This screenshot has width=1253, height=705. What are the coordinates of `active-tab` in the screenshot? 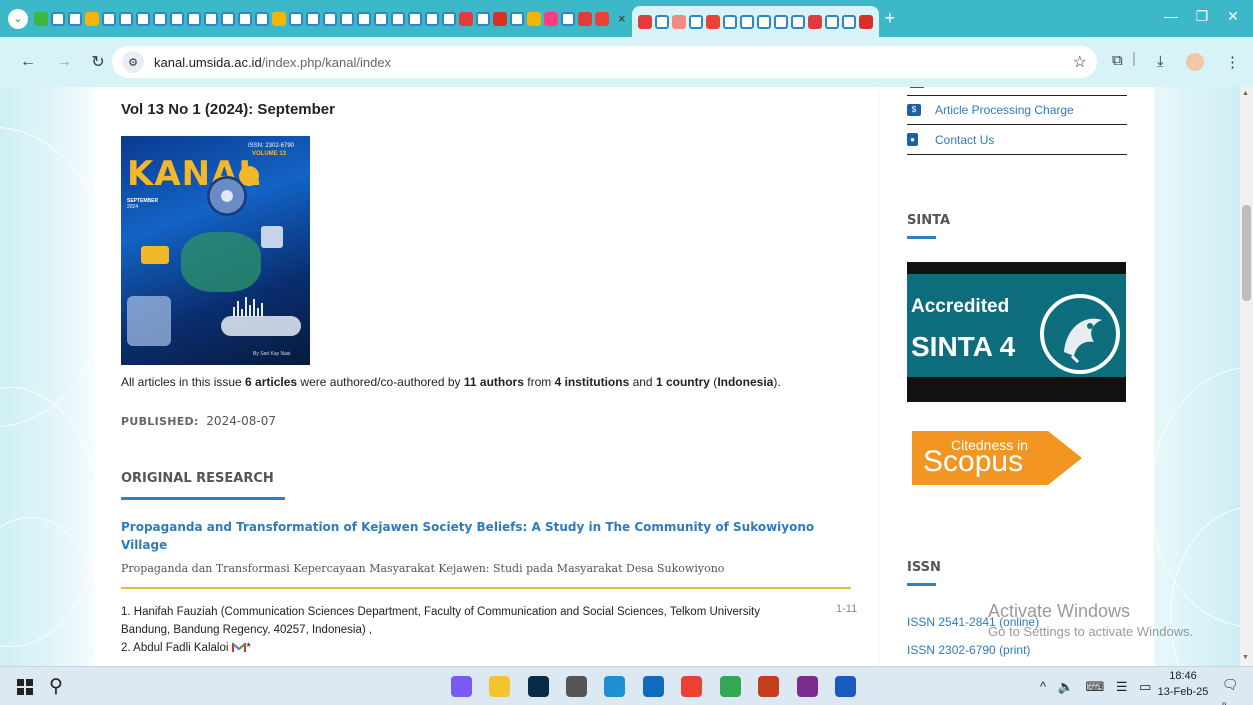 It's located at (755, 21).